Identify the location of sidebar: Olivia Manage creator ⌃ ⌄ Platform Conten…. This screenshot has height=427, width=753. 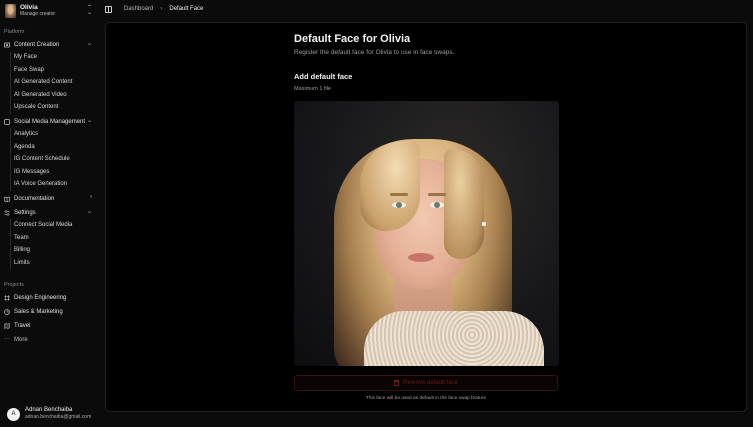
(49, 213).